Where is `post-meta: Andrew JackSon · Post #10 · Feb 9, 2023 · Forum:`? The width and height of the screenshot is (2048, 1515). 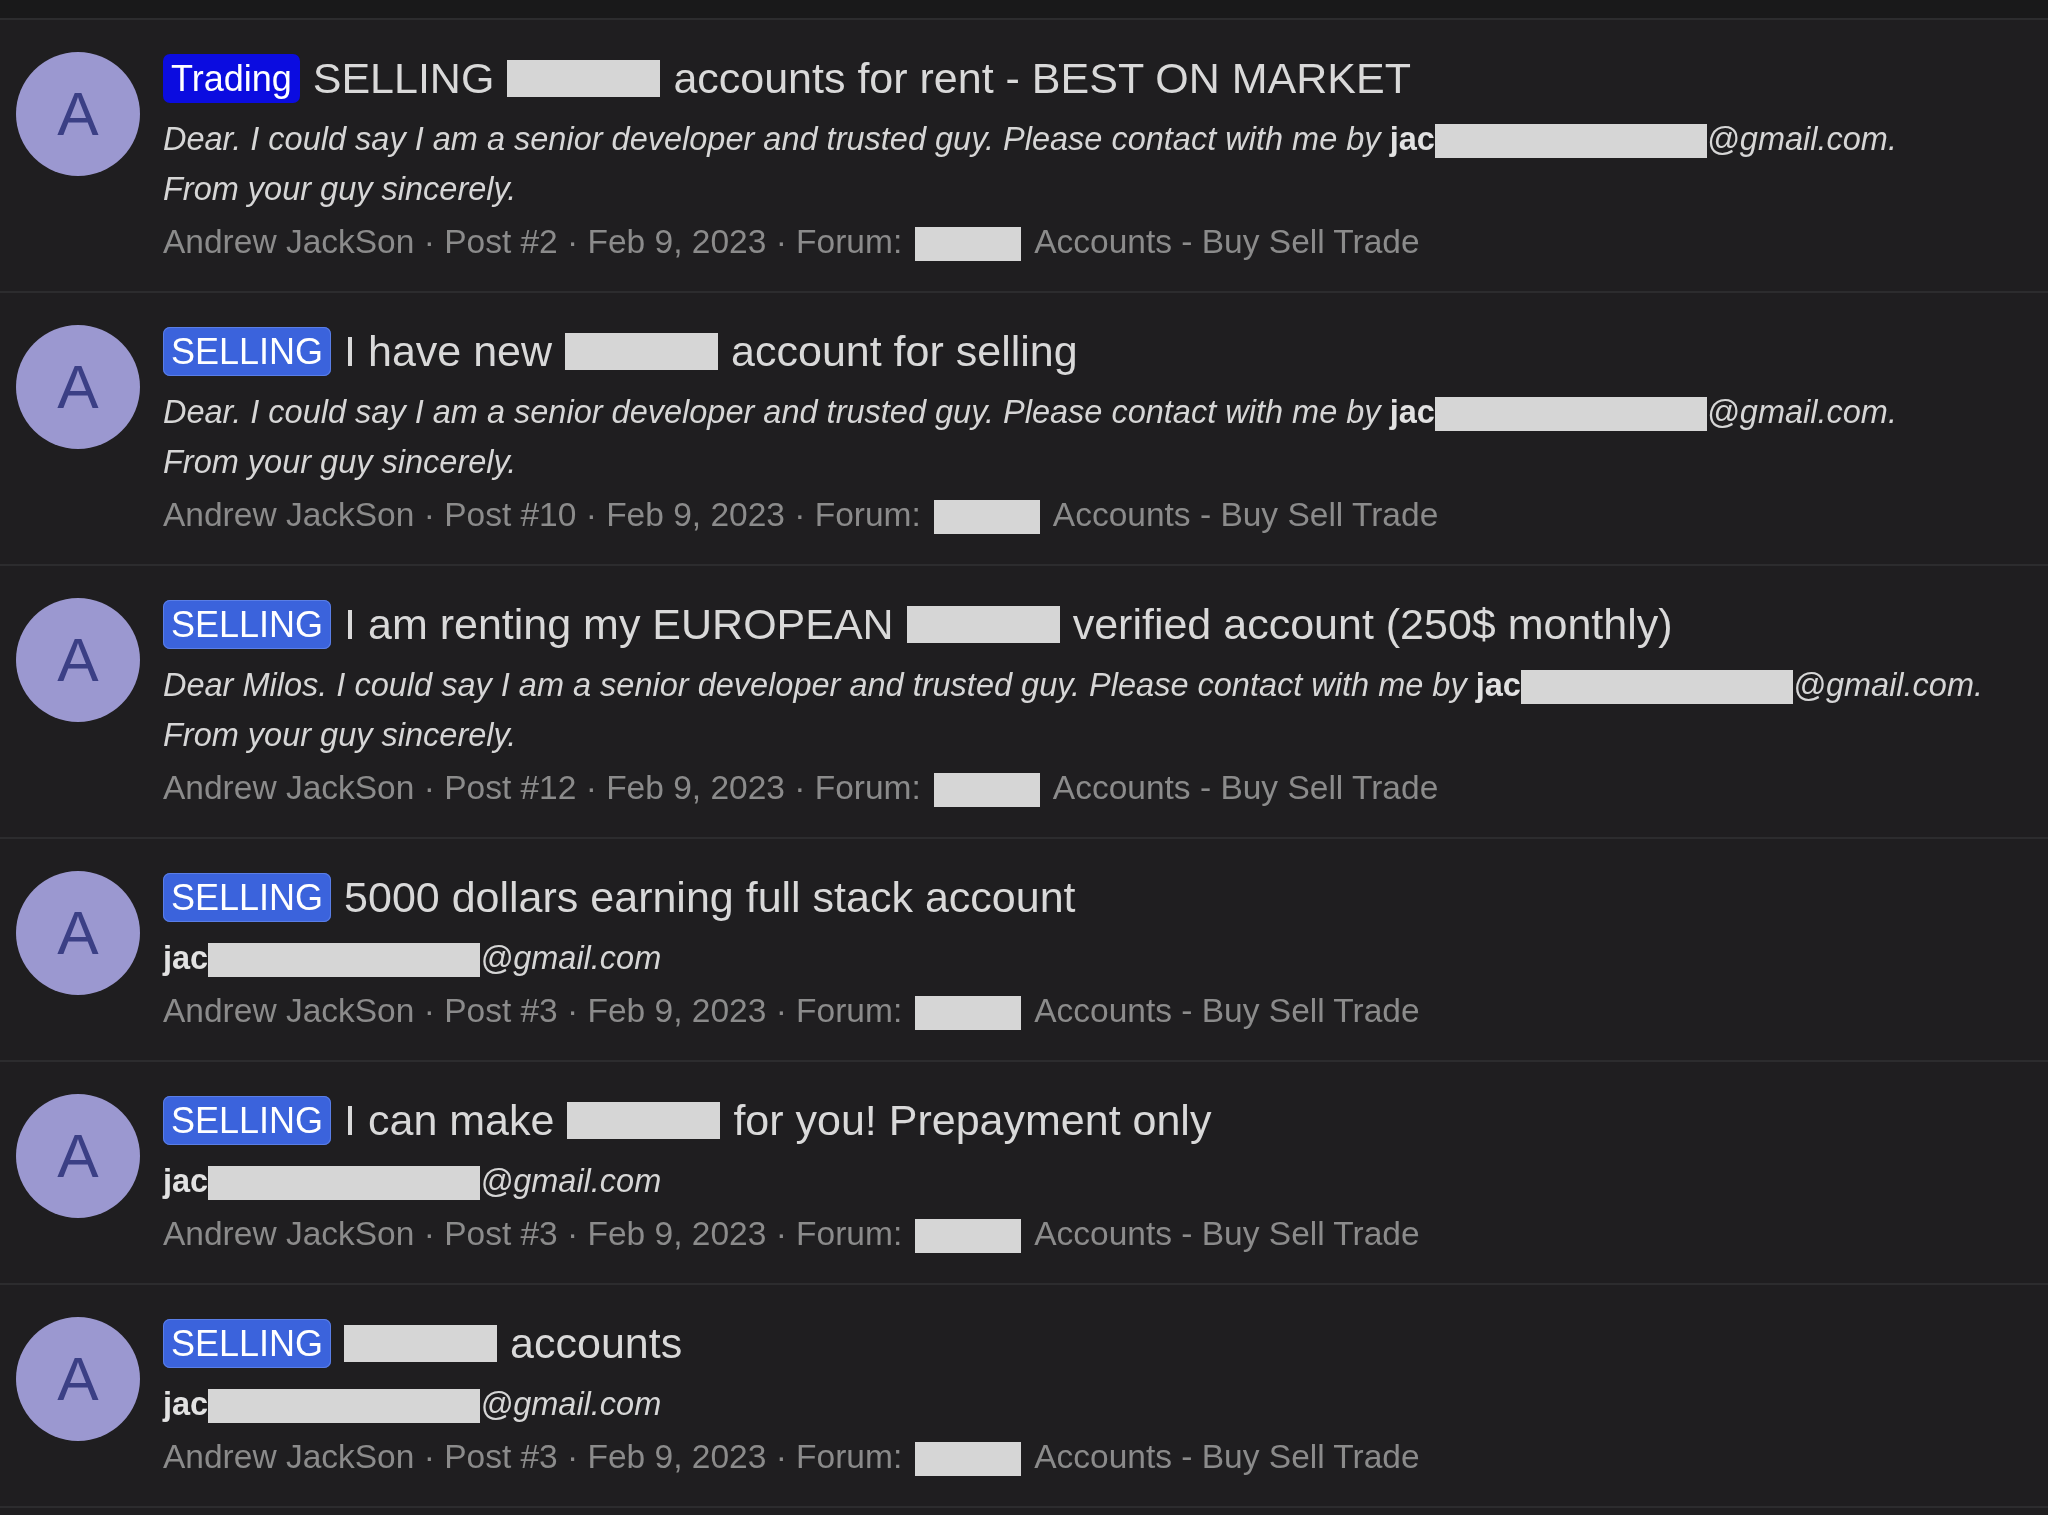
post-meta: Andrew JackSon · Post #10 · Feb 9, 2023 · Forum: is located at coordinates (542, 514).